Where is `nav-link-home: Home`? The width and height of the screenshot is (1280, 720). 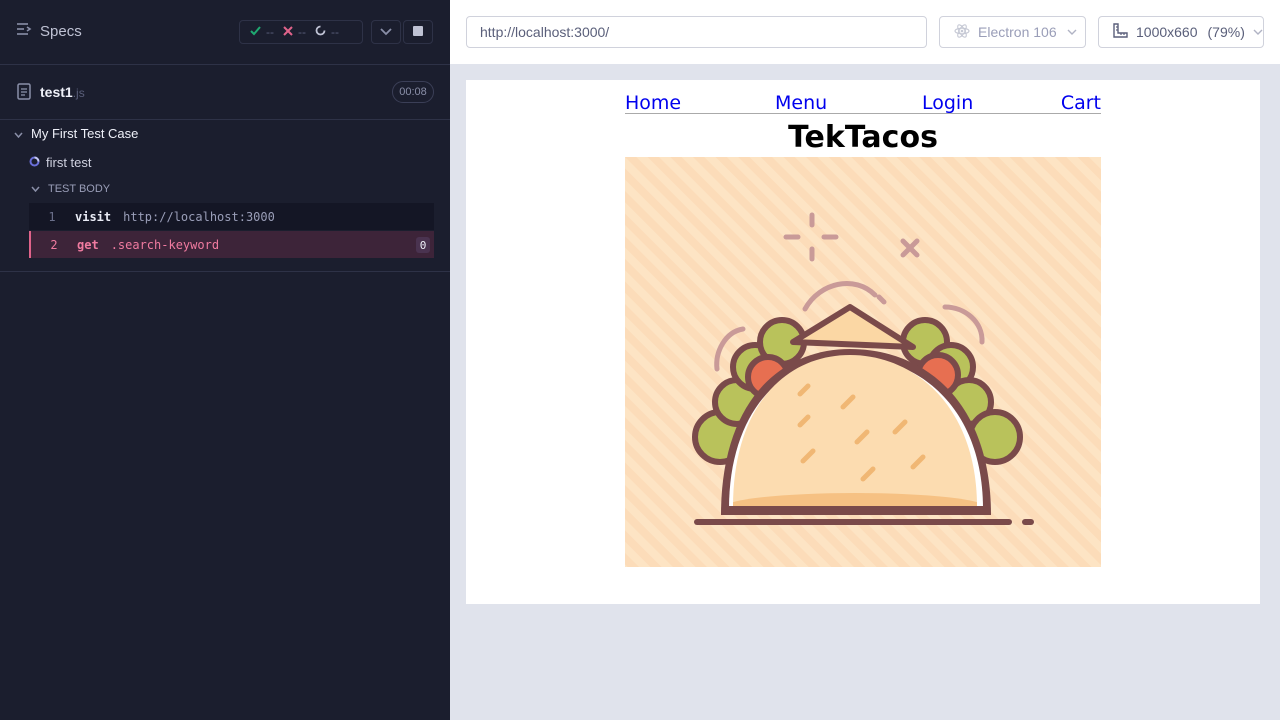 nav-link-home: Home is located at coordinates (653, 103).